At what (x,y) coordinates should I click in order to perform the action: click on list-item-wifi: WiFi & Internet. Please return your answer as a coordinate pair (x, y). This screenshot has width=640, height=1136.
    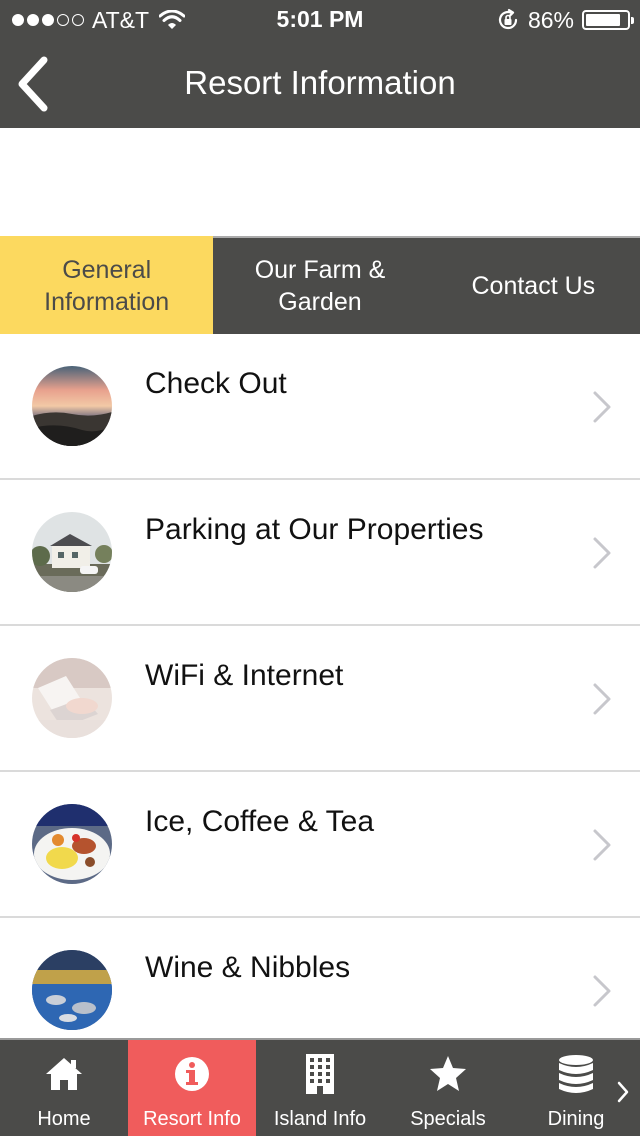
    Looking at the image, I should click on (320, 699).